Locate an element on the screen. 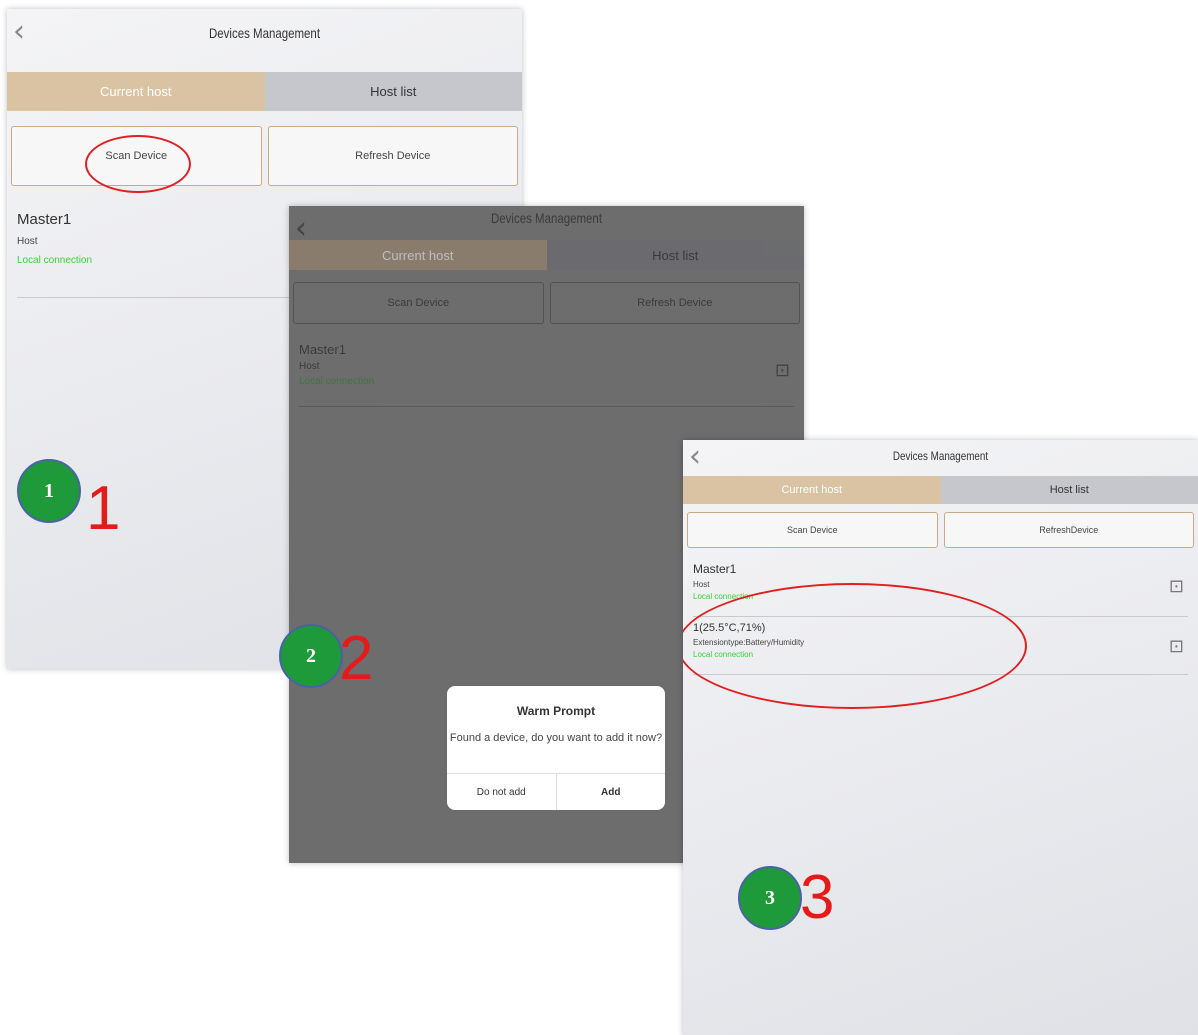 The width and height of the screenshot is (1198, 1035). device-connection: Local connection is located at coordinates (337, 381).